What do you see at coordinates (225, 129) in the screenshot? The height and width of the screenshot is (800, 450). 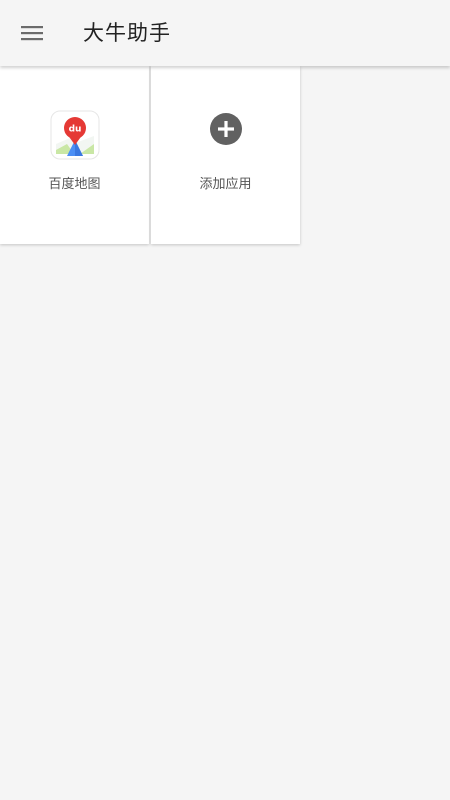 I see `add-circle-icon` at bounding box center [225, 129].